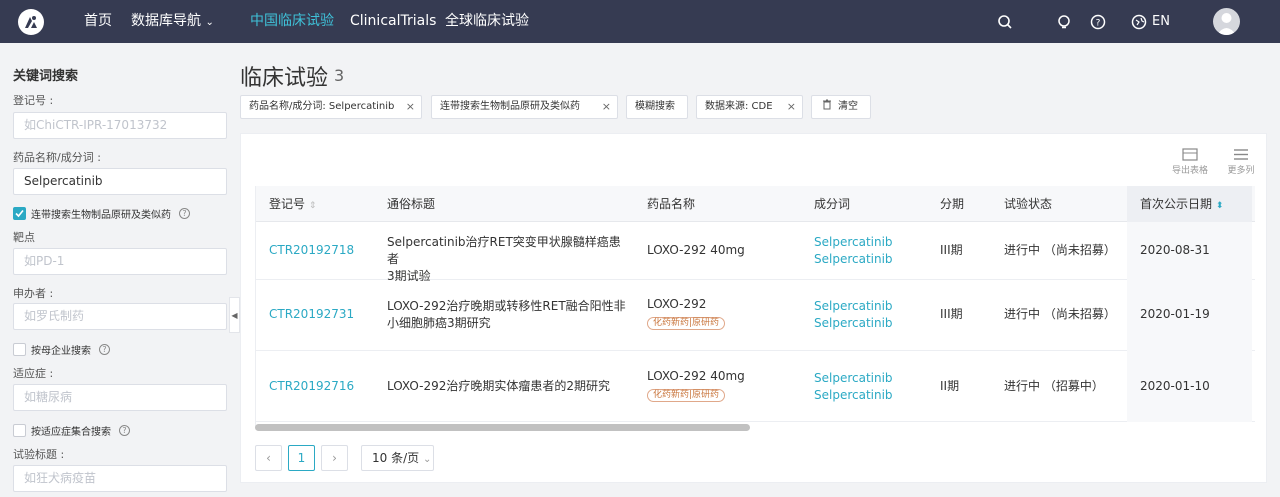  I want to click on trash-icon, so click(827, 104).